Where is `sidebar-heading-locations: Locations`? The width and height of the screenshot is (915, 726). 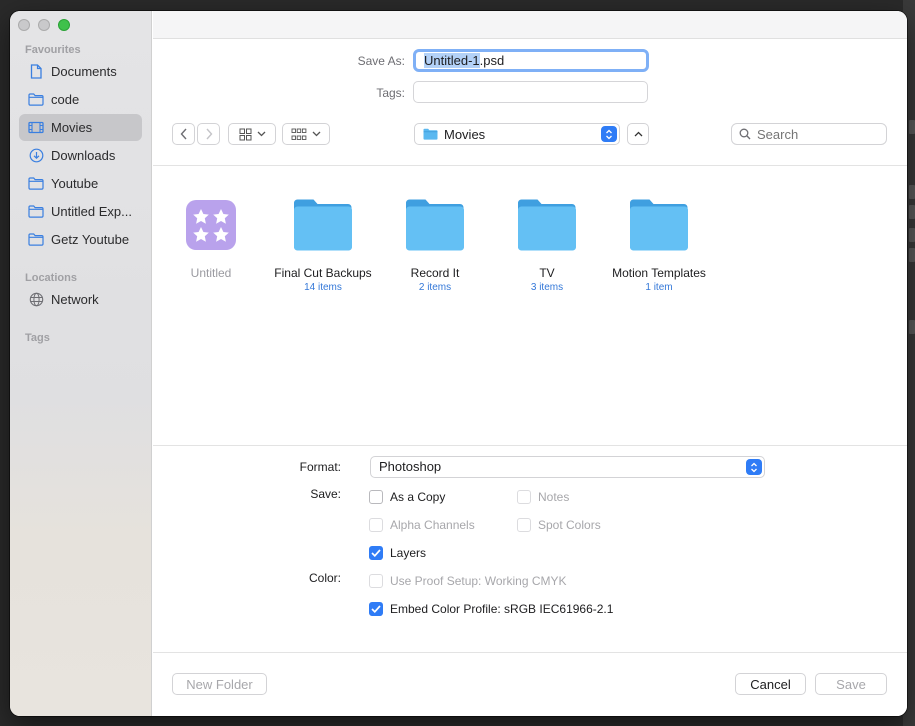 sidebar-heading-locations: Locations is located at coordinates (51, 278).